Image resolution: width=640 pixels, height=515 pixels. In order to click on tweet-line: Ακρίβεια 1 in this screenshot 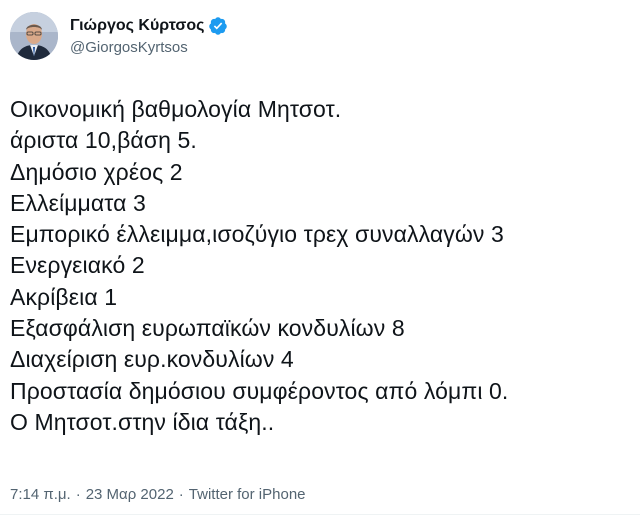, I will do `click(64, 296)`.